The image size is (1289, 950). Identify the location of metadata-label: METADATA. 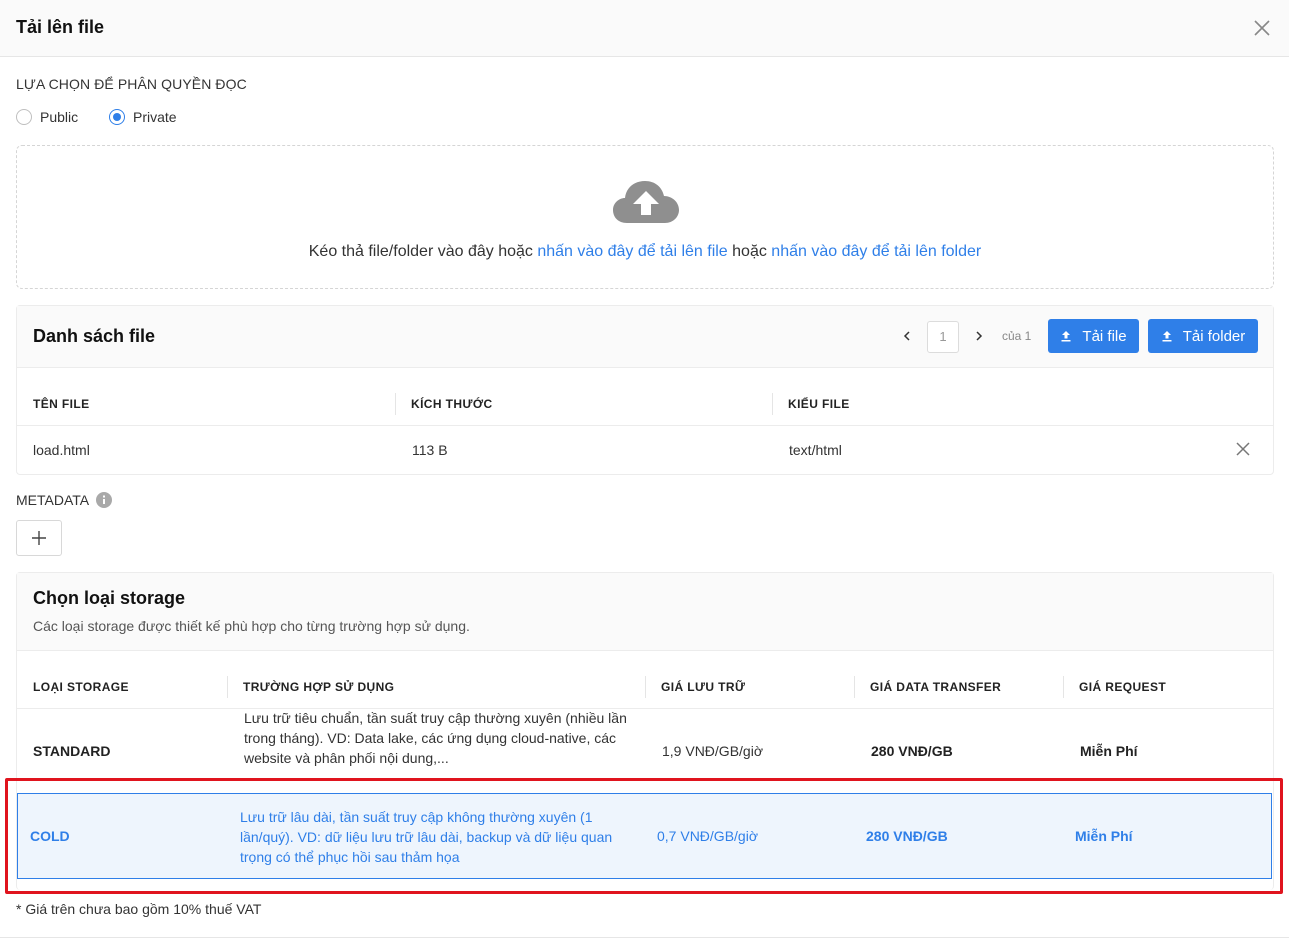
(53, 500).